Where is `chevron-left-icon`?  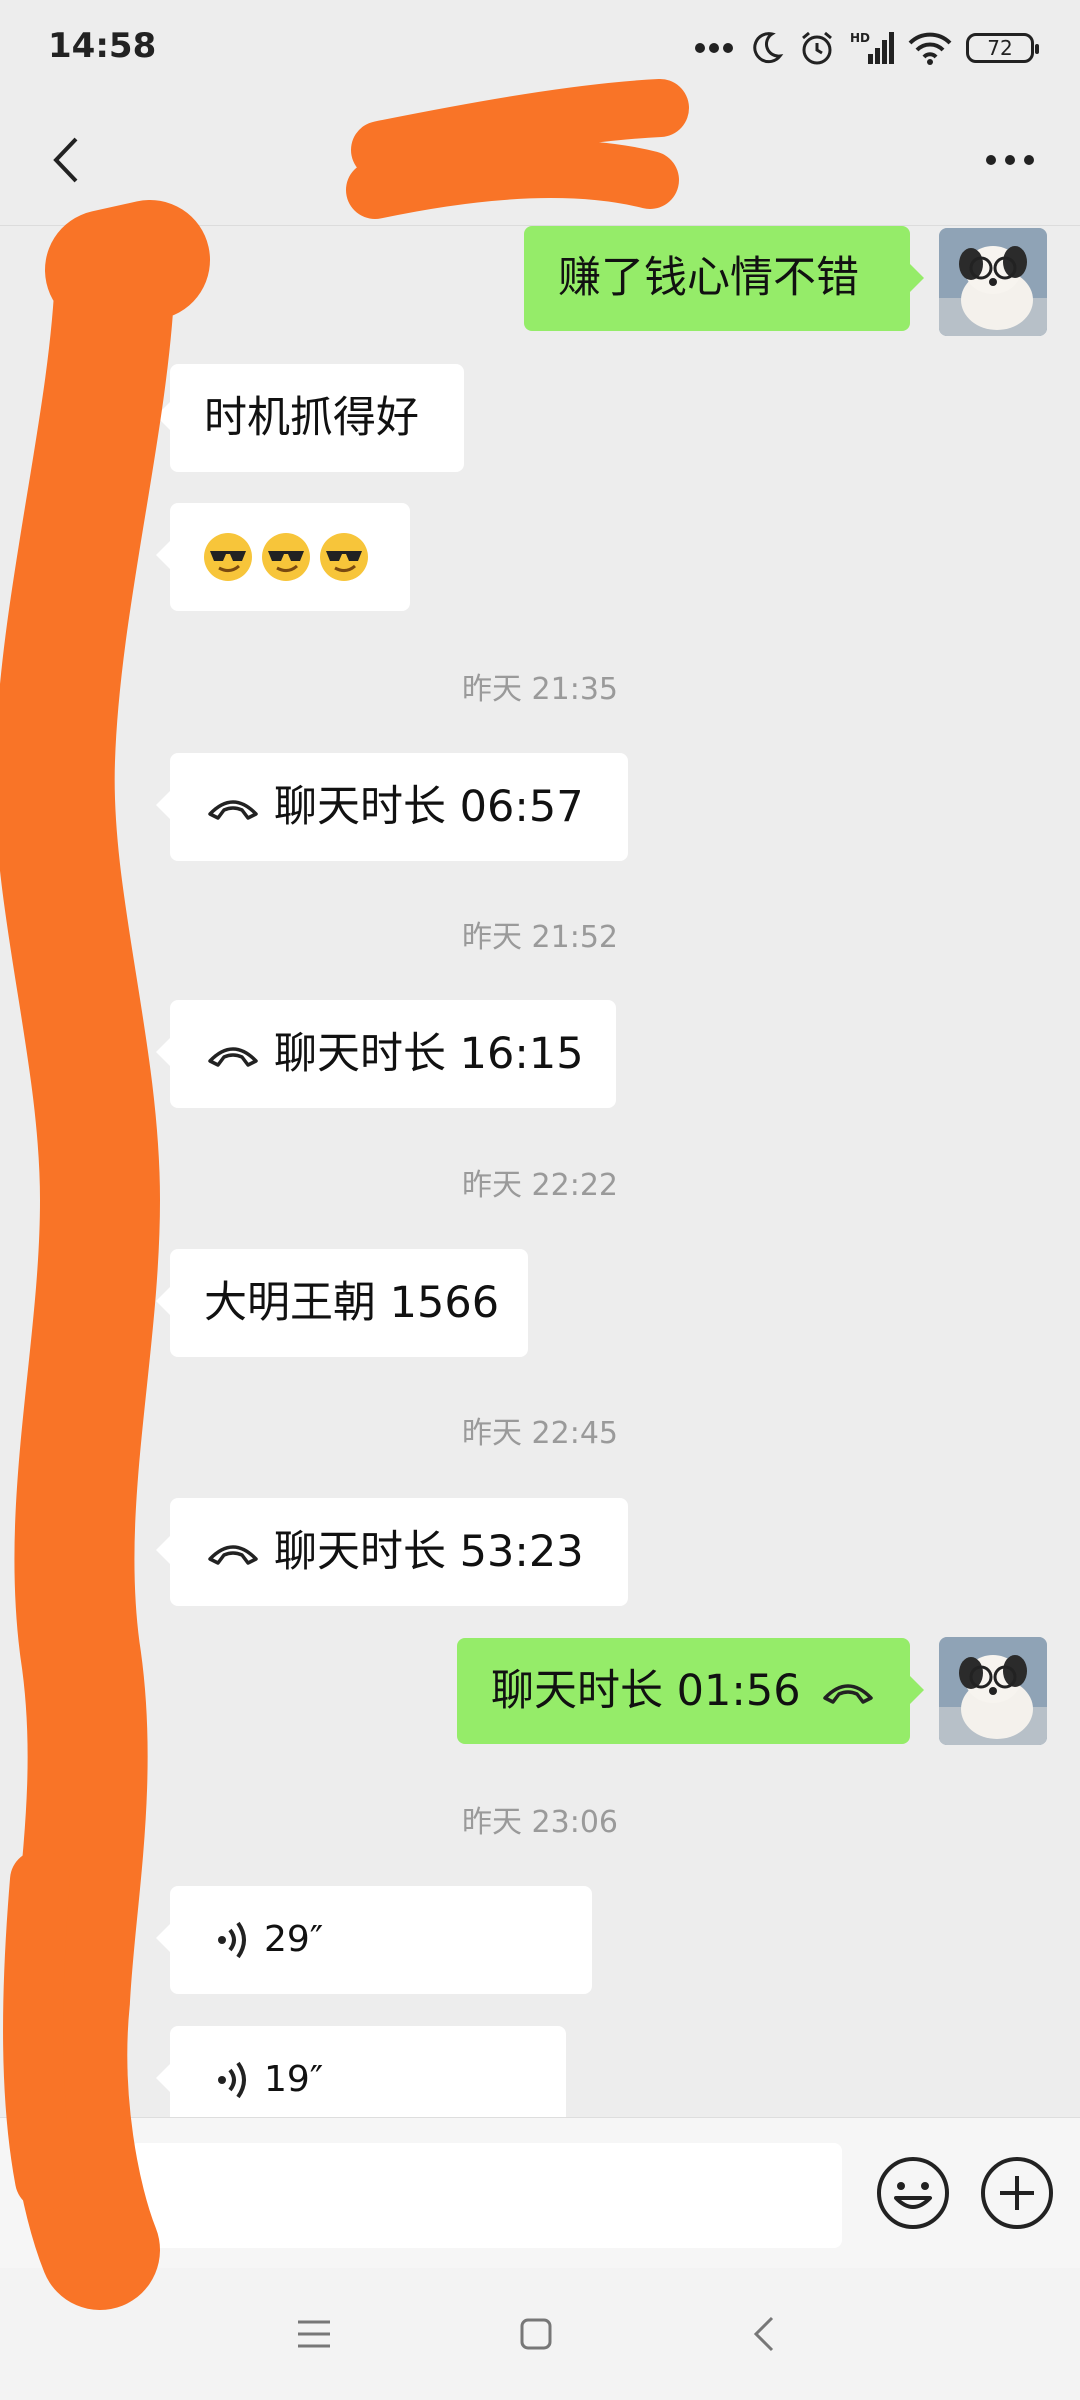
chevron-left-icon is located at coordinates (65, 160).